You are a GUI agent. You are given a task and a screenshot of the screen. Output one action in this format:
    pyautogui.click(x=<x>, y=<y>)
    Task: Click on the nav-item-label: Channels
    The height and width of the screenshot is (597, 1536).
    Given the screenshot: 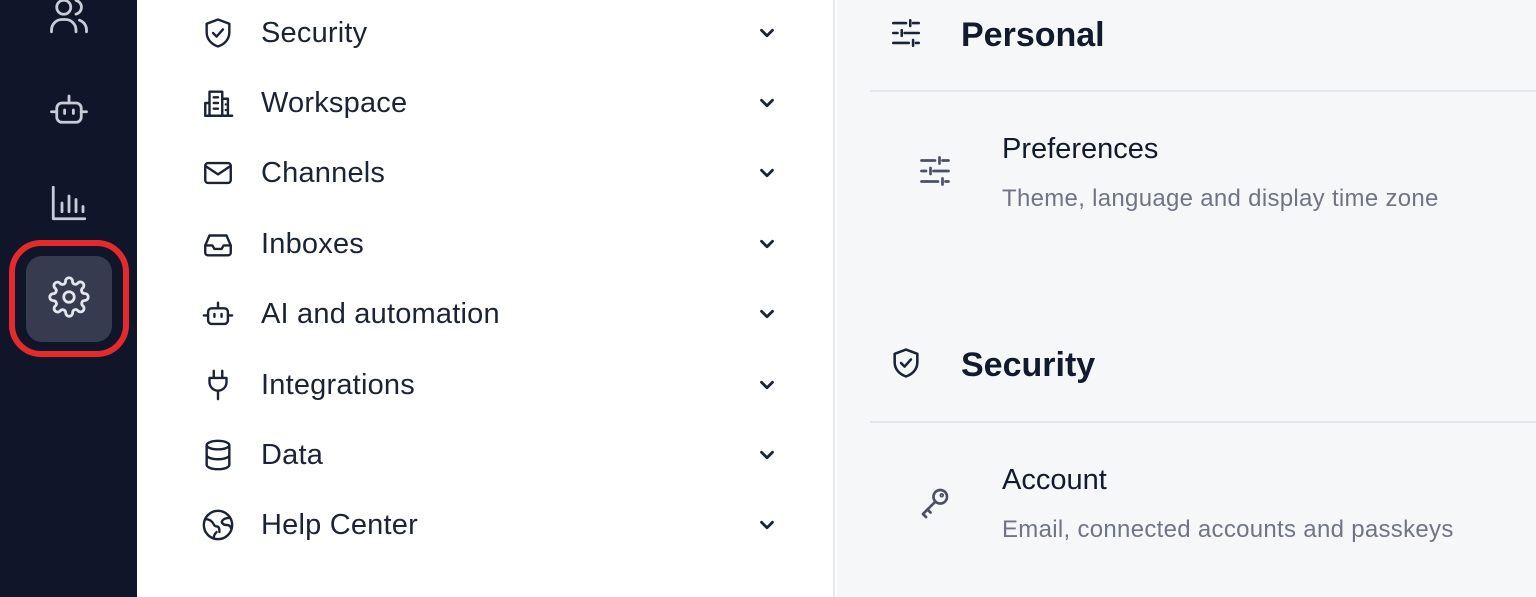 What is the action you would take?
    pyautogui.click(x=323, y=172)
    